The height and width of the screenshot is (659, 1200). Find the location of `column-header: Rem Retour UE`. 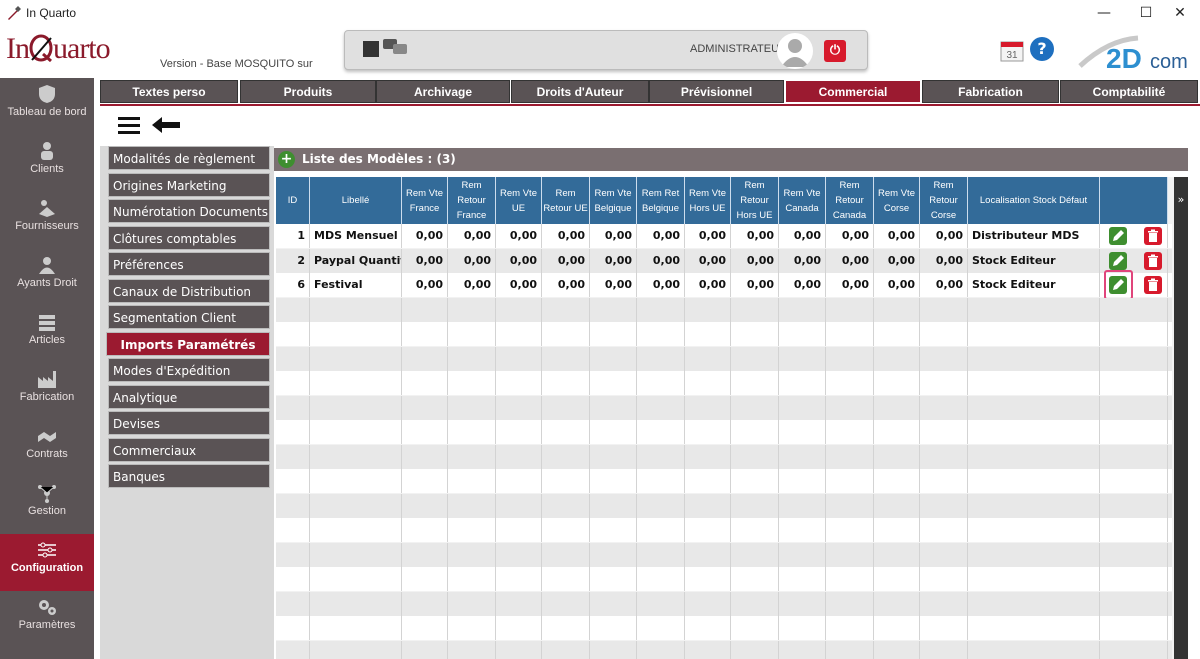

column-header: Rem Retour UE is located at coordinates (566, 200).